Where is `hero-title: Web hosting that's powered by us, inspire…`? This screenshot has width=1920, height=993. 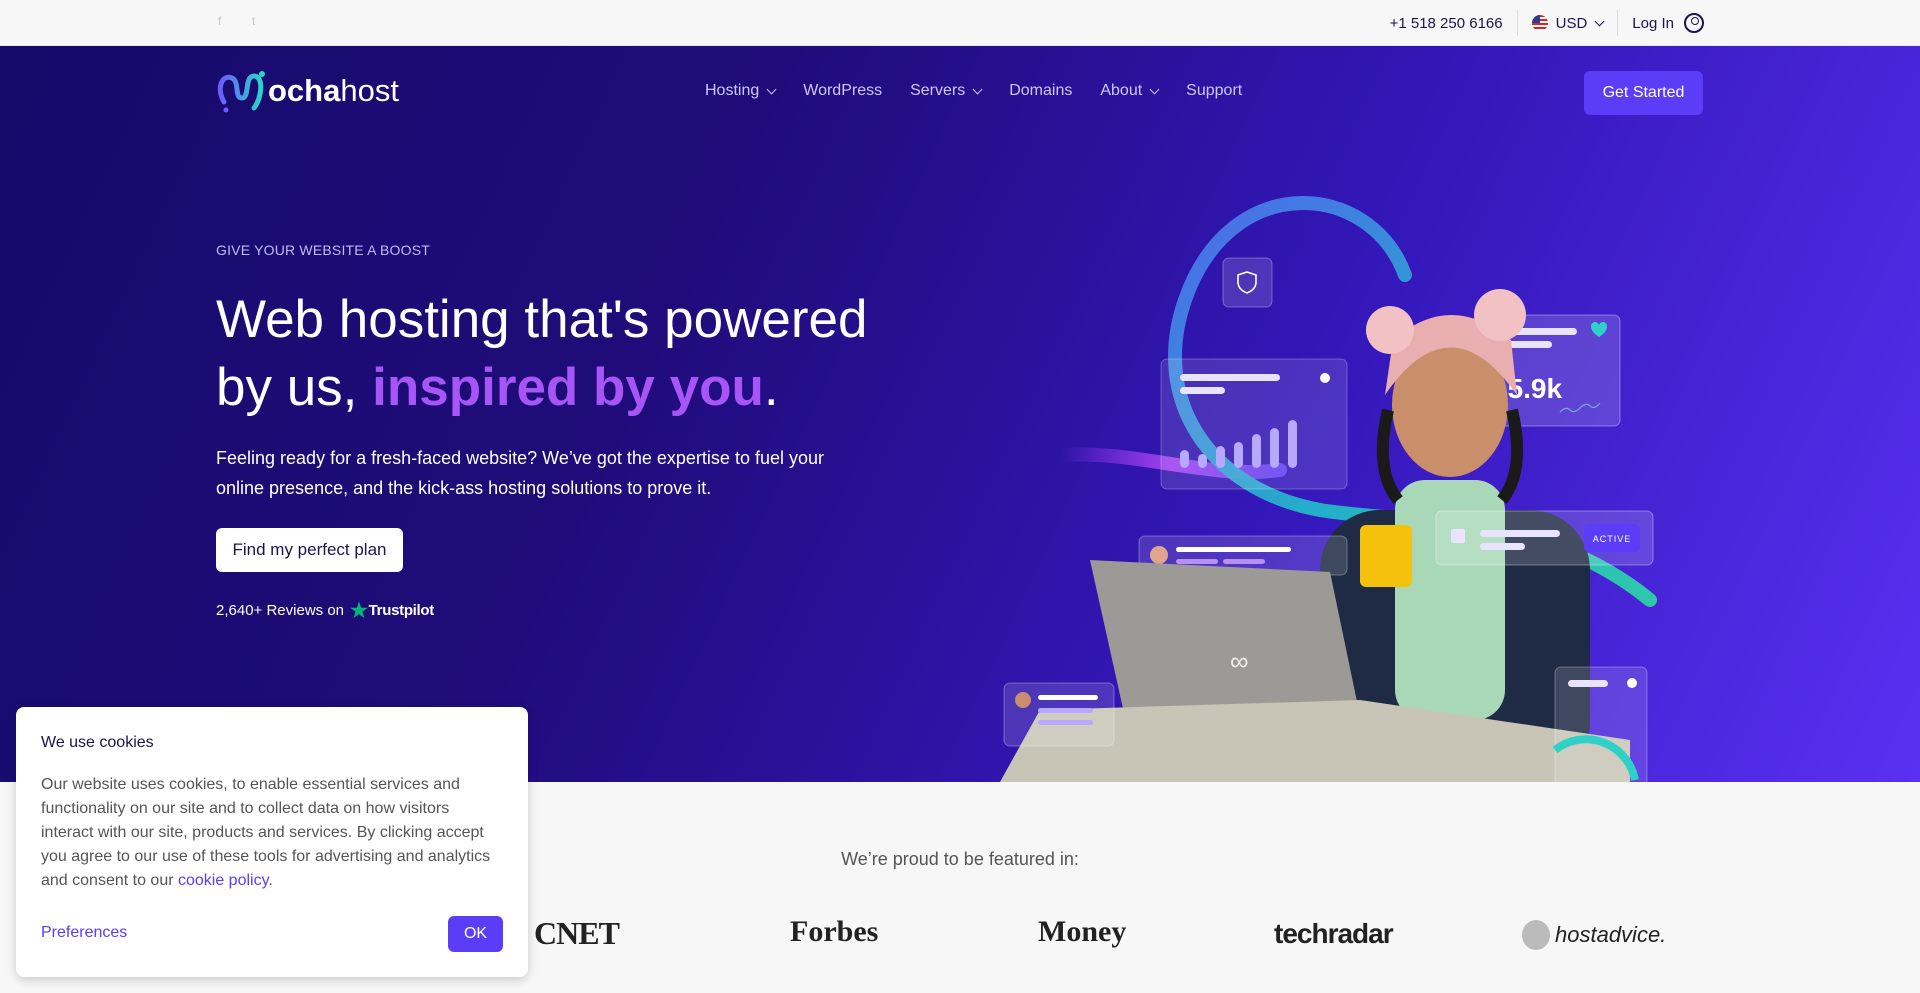 hero-title: Web hosting that's powered by us, inspire… is located at coordinates (542, 353).